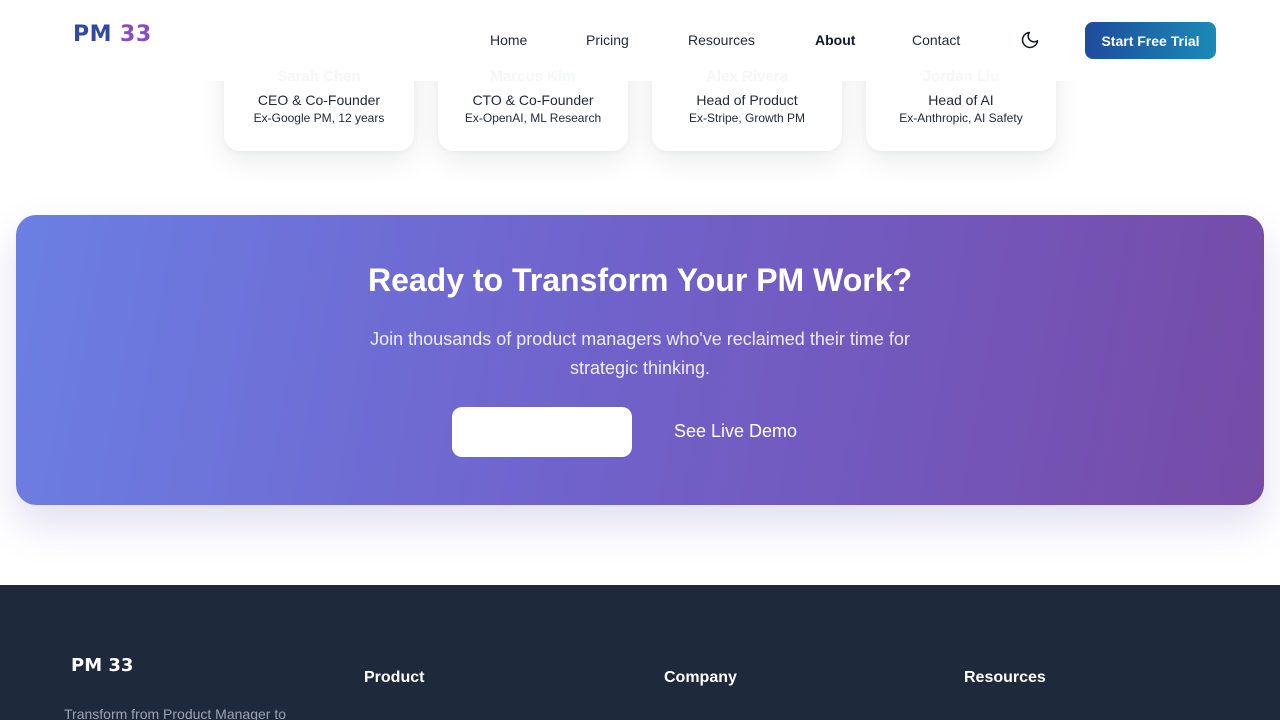 Image resolution: width=1280 pixels, height=720 pixels. Describe the element at coordinates (936, 40) in the screenshot. I see `nav-contact: Contact` at that location.